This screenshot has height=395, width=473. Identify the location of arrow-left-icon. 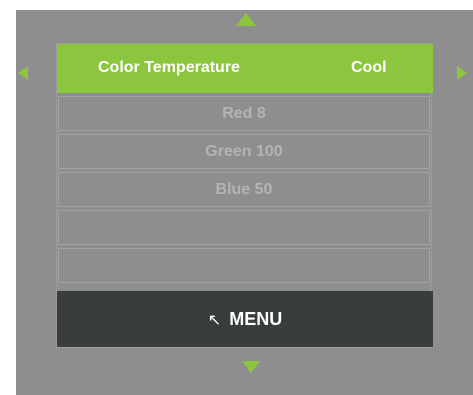
(23, 73).